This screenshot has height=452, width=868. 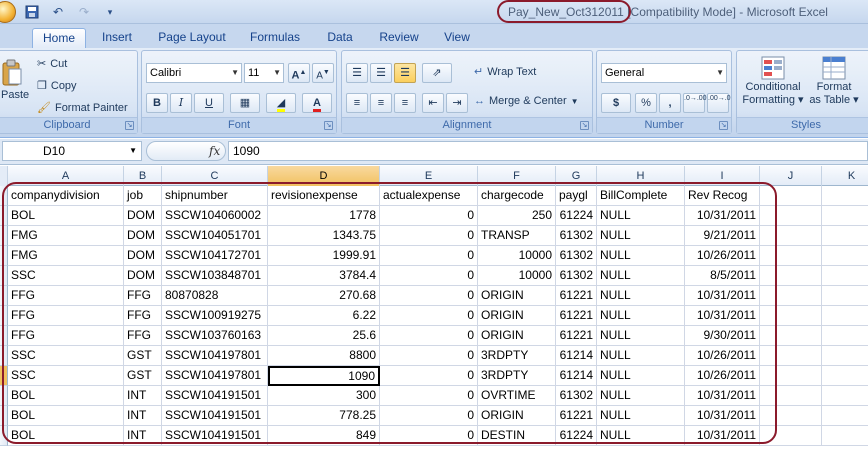 I want to click on column-header-f: F, so click(x=517, y=176).